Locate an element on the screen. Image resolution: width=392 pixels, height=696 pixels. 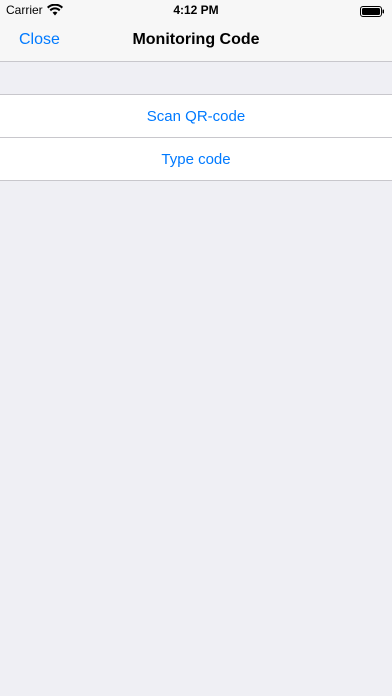
type-code-button: Type code is located at coordinates (196, 158).